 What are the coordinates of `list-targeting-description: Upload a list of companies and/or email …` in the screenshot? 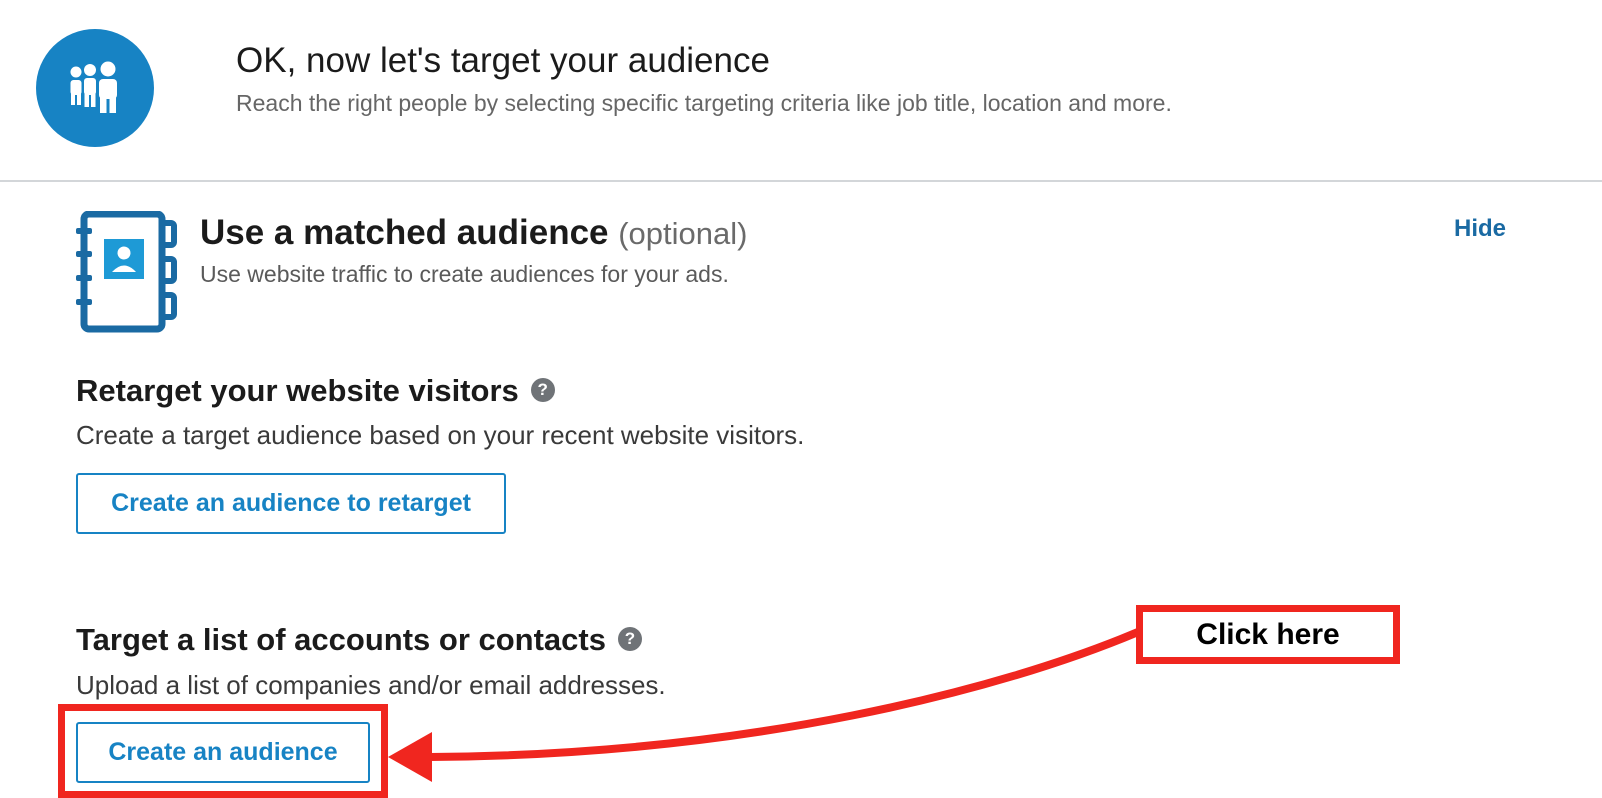 It's located at (371, 685).